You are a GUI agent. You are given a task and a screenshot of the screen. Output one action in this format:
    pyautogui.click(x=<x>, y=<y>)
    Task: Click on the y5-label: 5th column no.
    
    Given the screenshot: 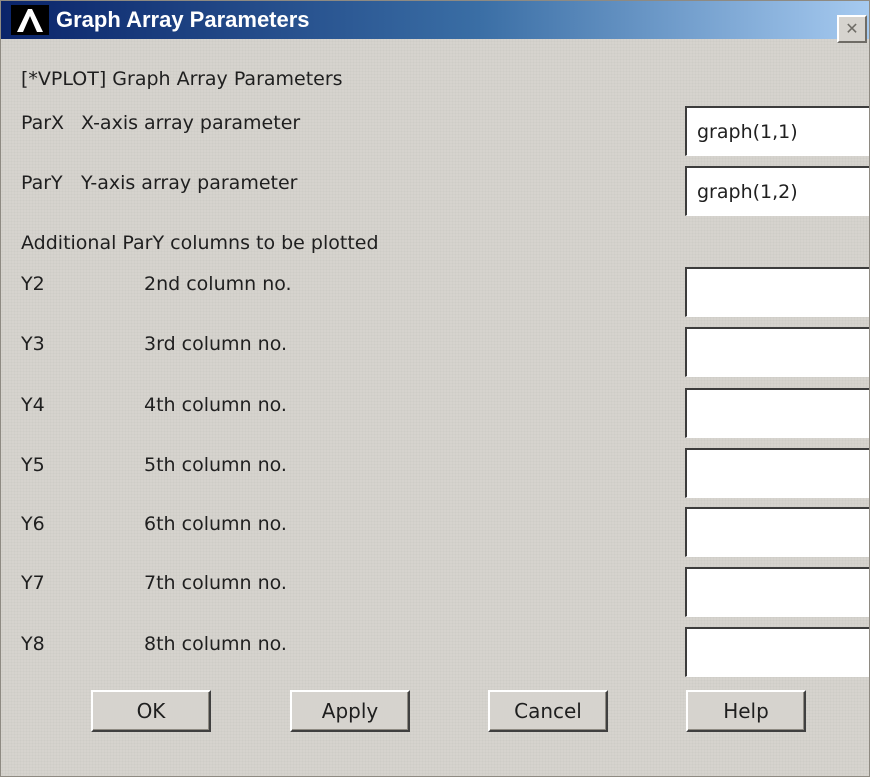 What is the action you would take?
    pyautogui.click(x=215, y=465)
    